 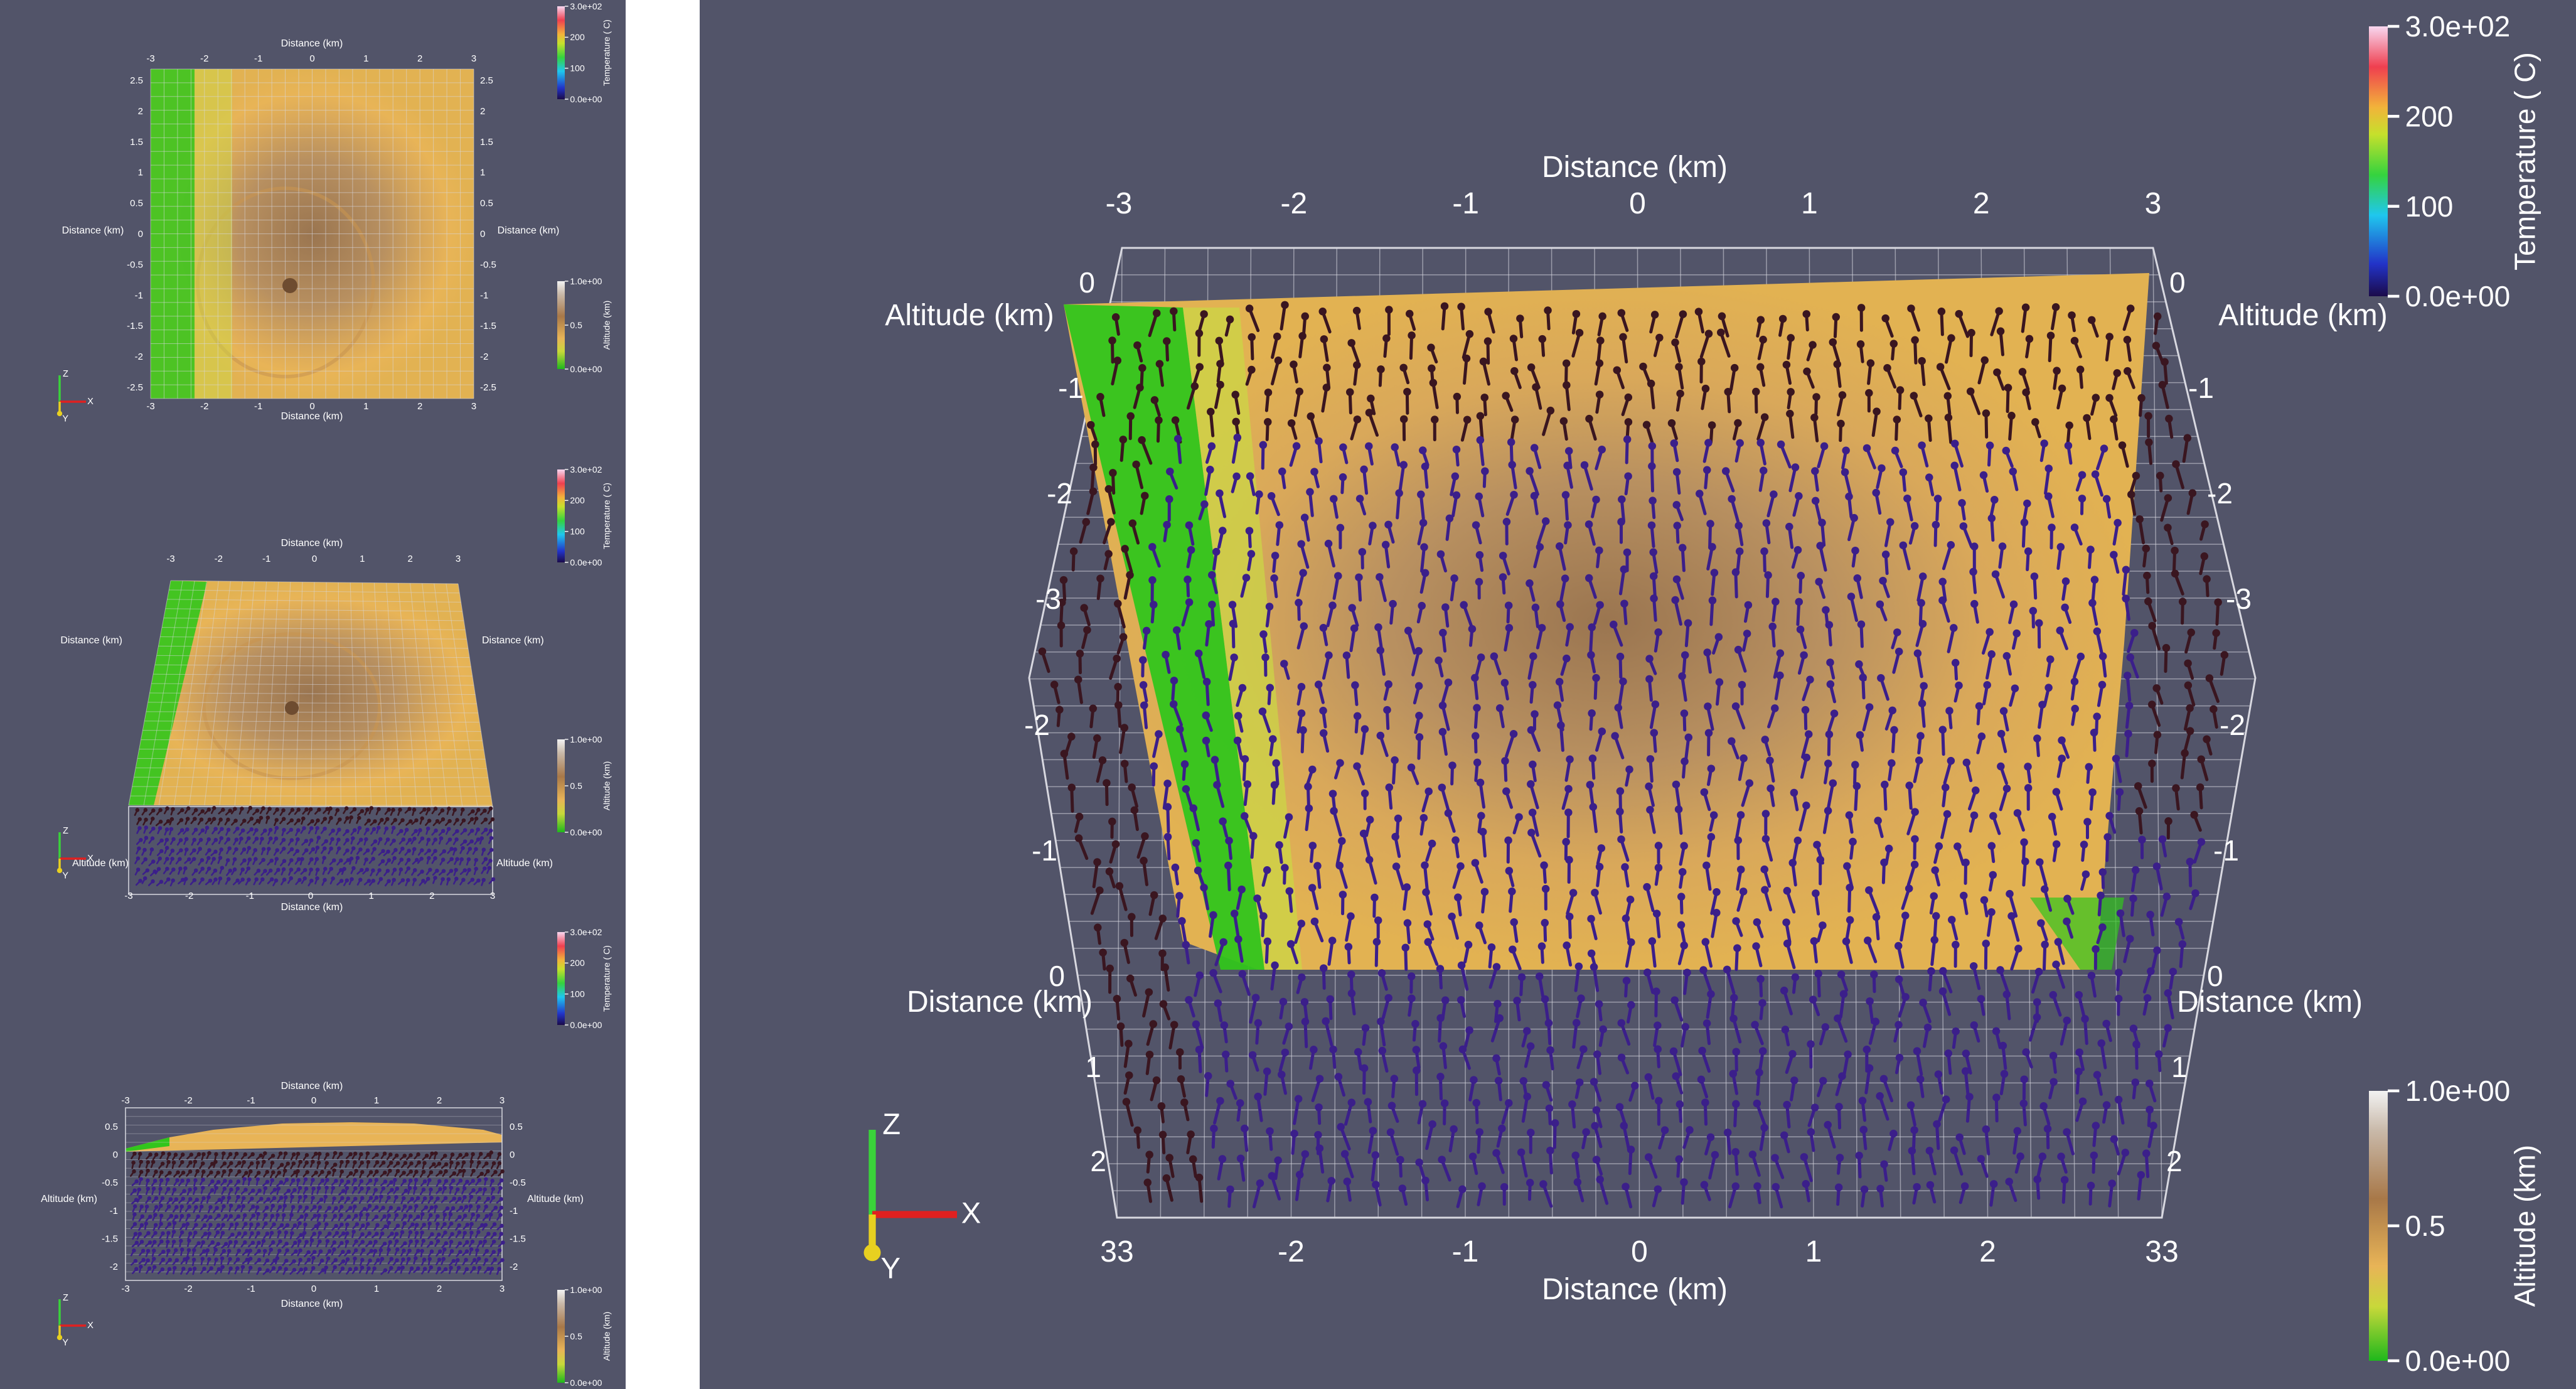 I want to click on view2-top-tick: -3, so click(x=170, y=559).